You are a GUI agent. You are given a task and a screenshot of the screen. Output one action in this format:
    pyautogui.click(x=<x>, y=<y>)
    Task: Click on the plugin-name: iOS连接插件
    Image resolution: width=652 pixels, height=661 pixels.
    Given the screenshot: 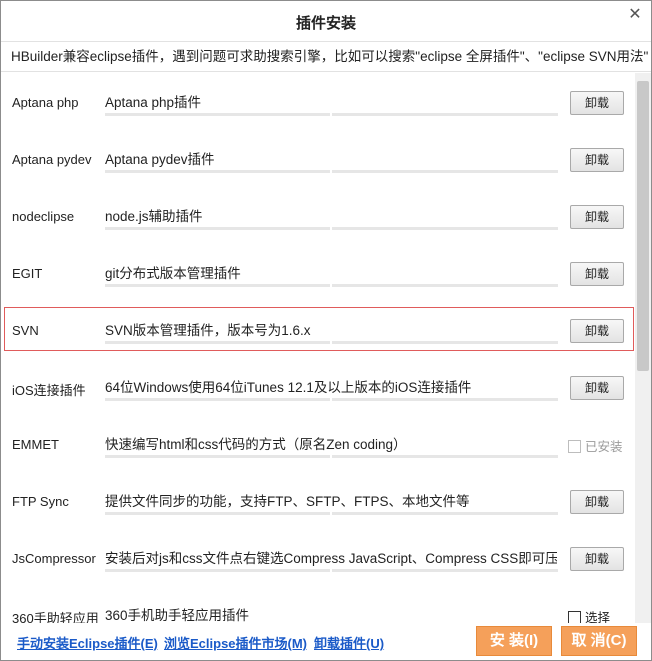 What is the action you would take?
    pyautogui.click(x=49, y=390)
    